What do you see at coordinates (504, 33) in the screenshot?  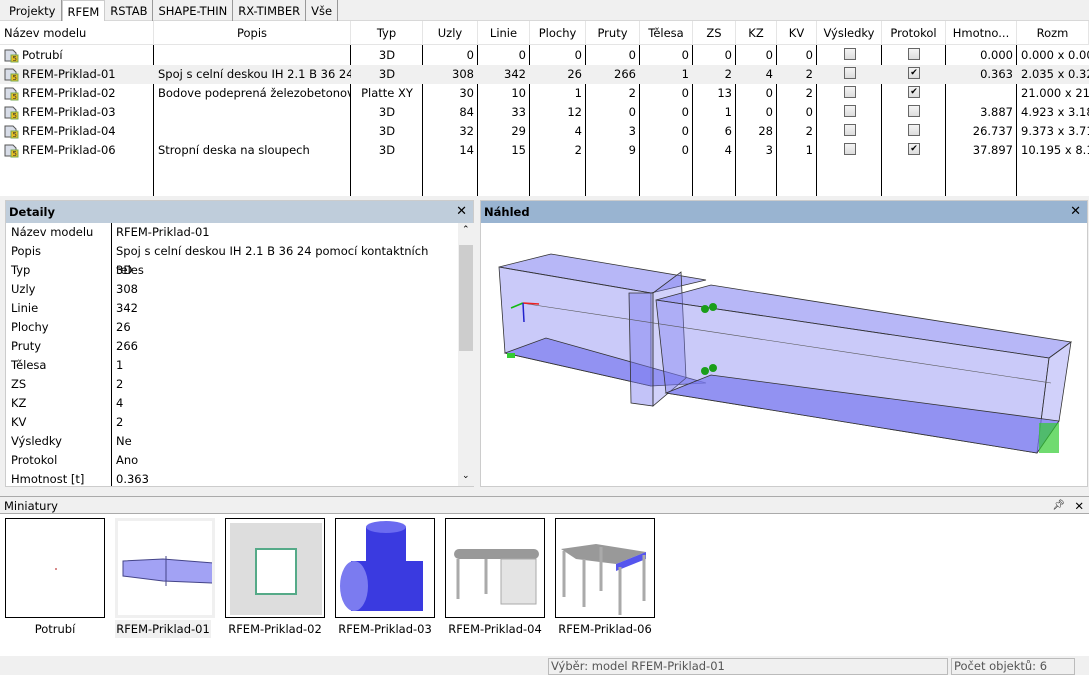 I see `column-header-linie: Linie` at bounding box center [504, 33].